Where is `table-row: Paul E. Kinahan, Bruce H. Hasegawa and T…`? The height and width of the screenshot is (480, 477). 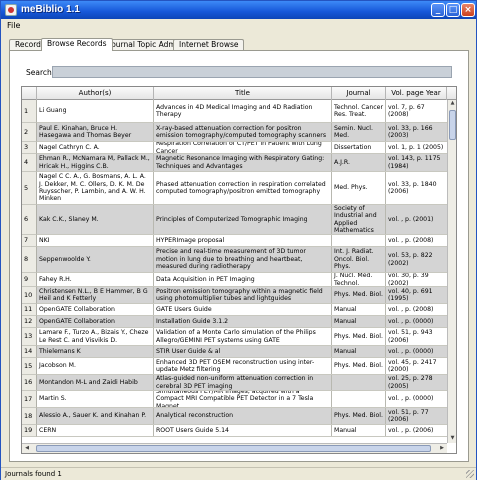
table-row: Paul E. Kinahan, Bruce H. Hasegawa and T… is located at coordinates (242, 132).